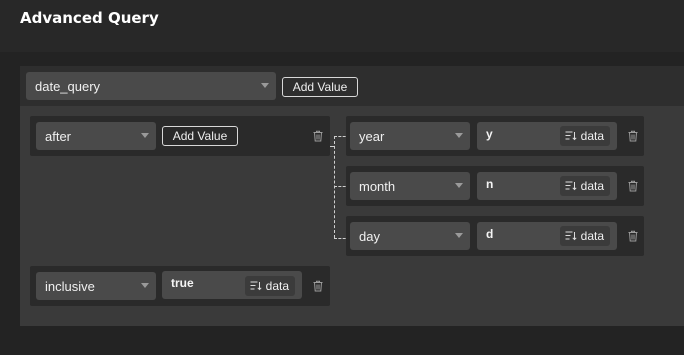 The height and width of the screenshot is (355, 684). Describe the element at coordinates (490, 234) in the screenshot. I see `day-value-text: d` at that location.